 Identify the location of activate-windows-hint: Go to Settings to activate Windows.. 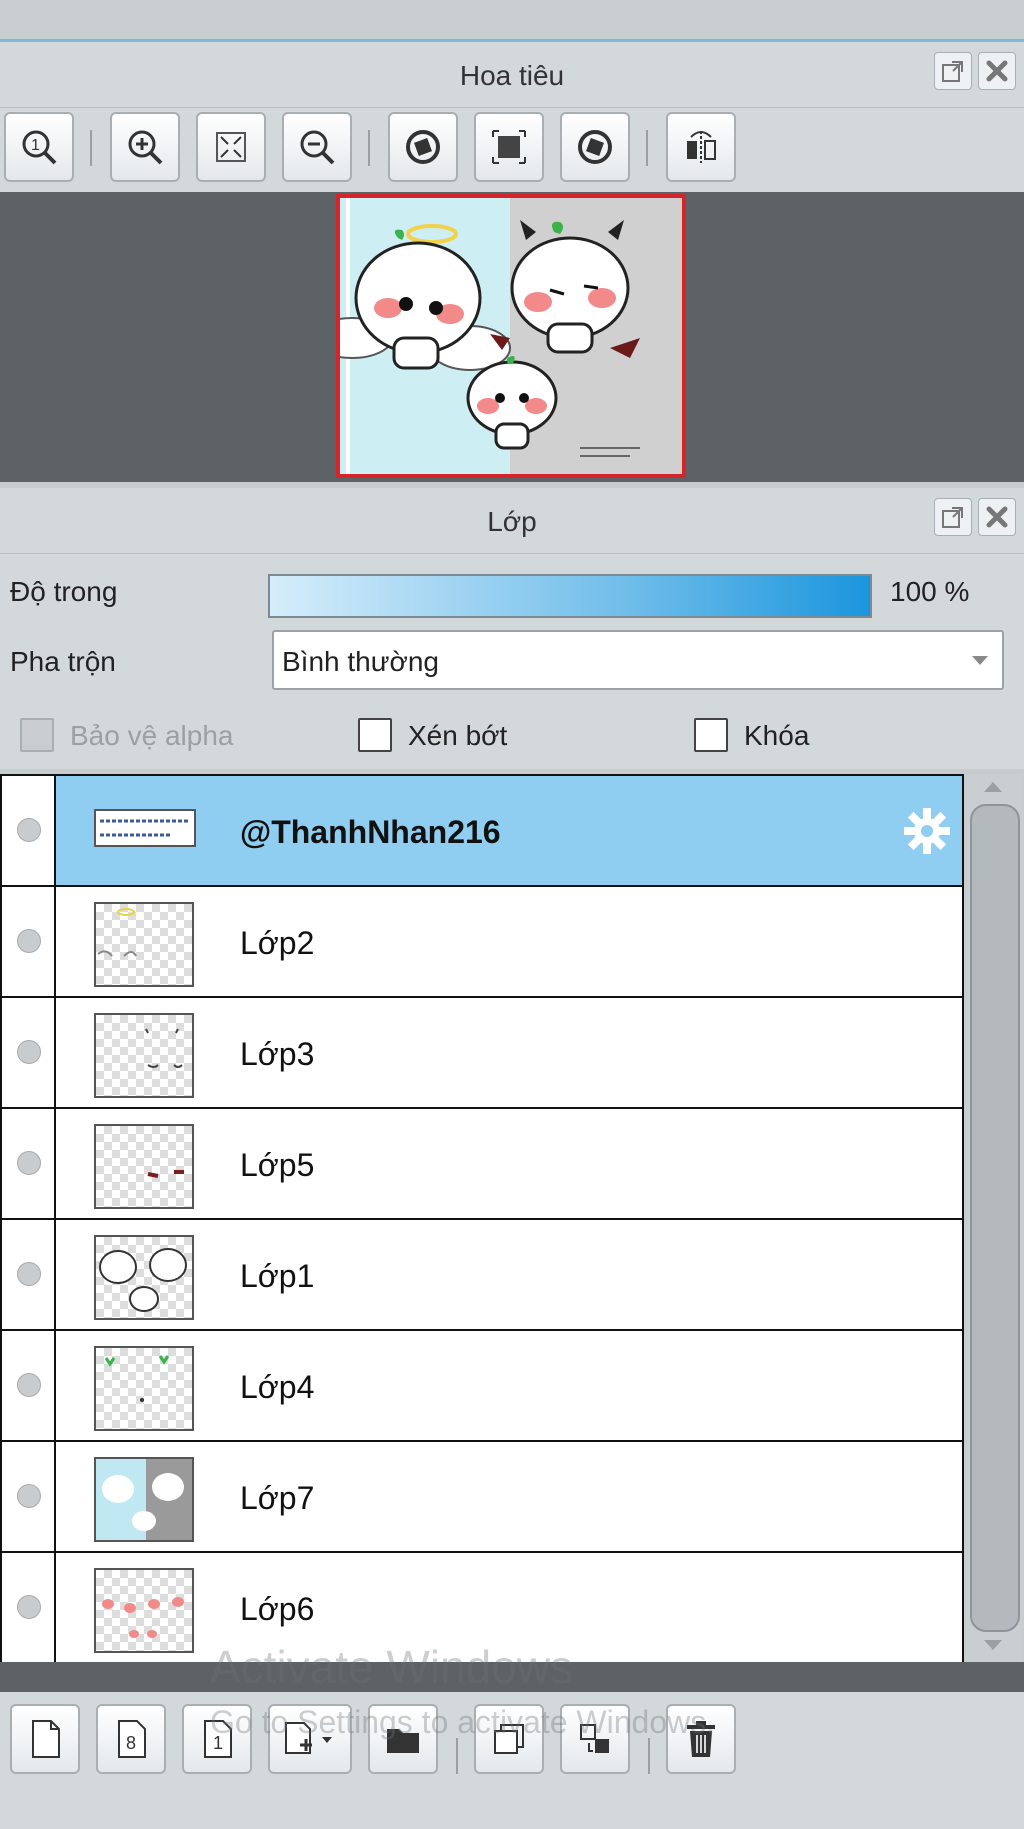
(463, 1722).